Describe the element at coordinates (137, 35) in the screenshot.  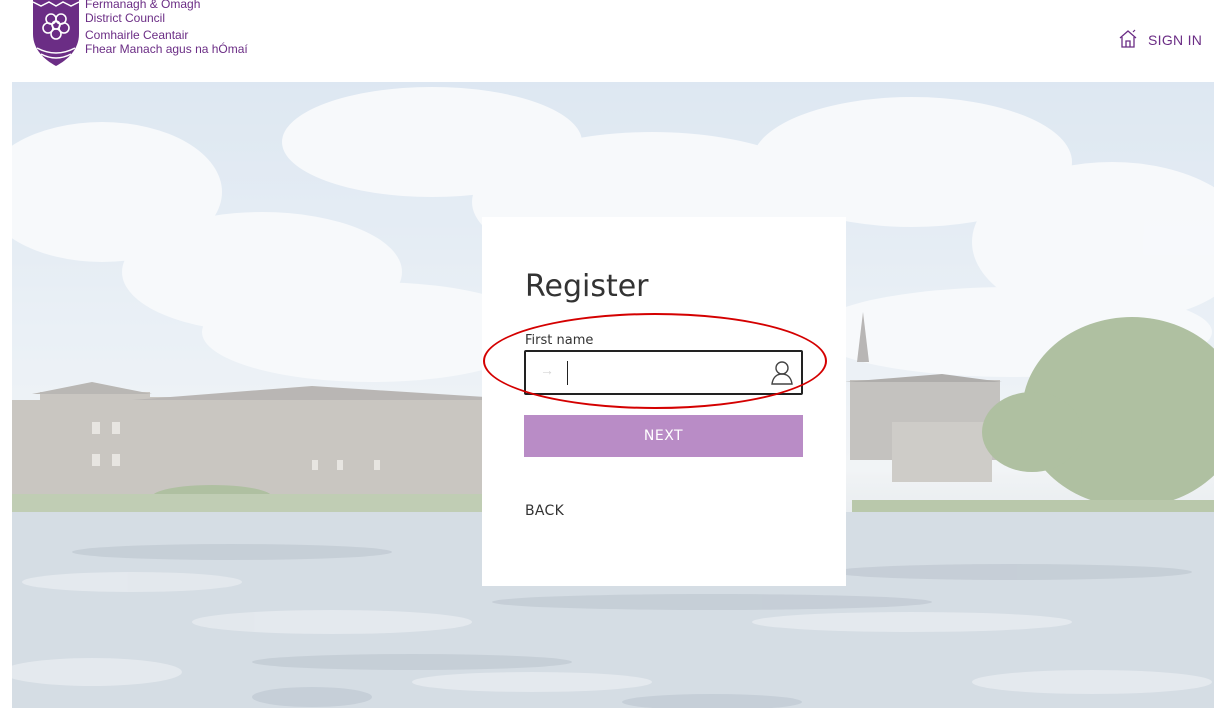
I see `council-name-ga-line1: Comhairle Ceantair` at that location.